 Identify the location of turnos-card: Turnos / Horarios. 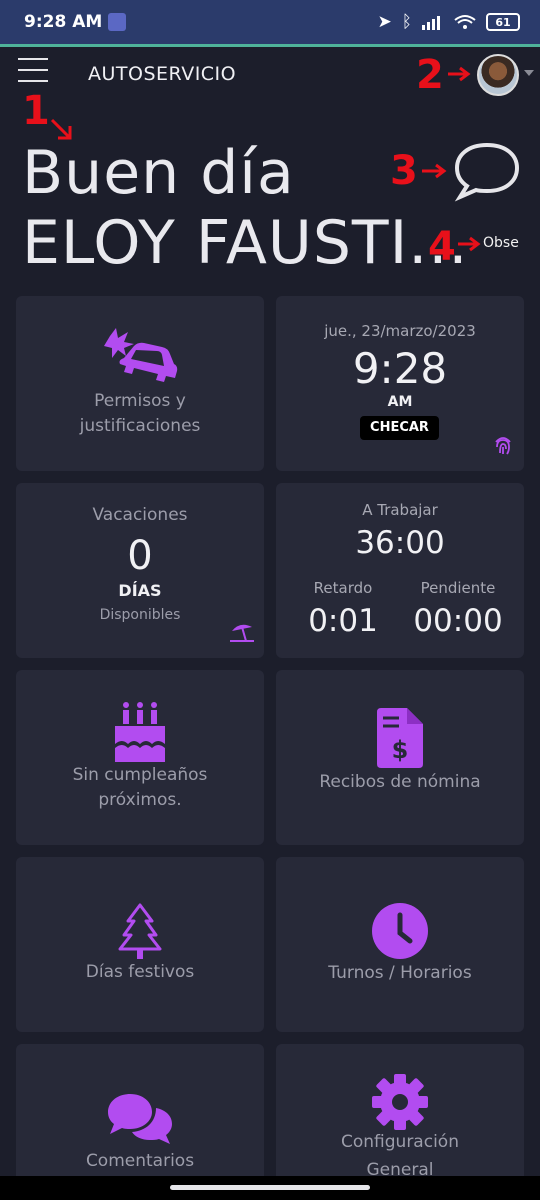
(400, 944).